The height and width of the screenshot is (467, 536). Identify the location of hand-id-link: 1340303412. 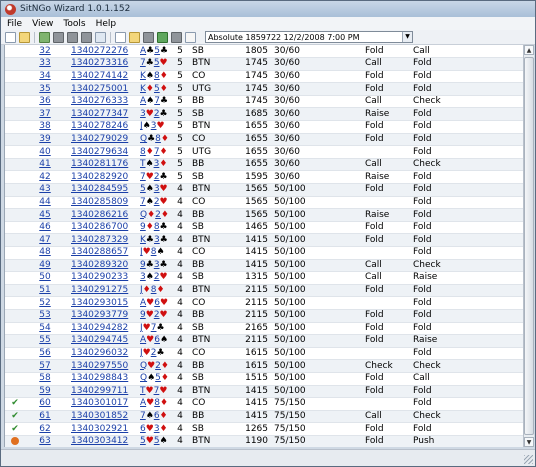
(102, 441).